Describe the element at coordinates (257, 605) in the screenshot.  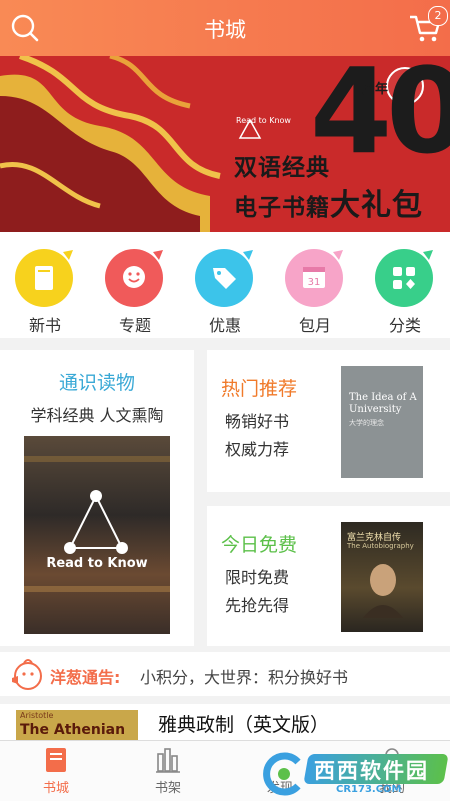
I see `card-line: 先抢先得` at that location.